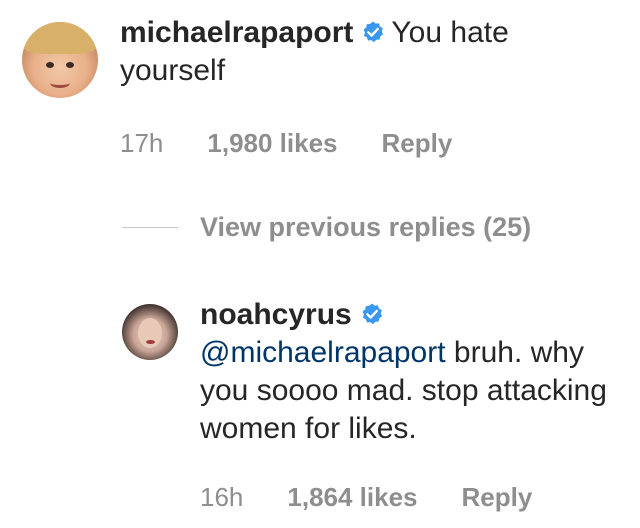 The height and width of the screenshot is (528, 640). I want to click on avatar-mouth, so click(60, 83).